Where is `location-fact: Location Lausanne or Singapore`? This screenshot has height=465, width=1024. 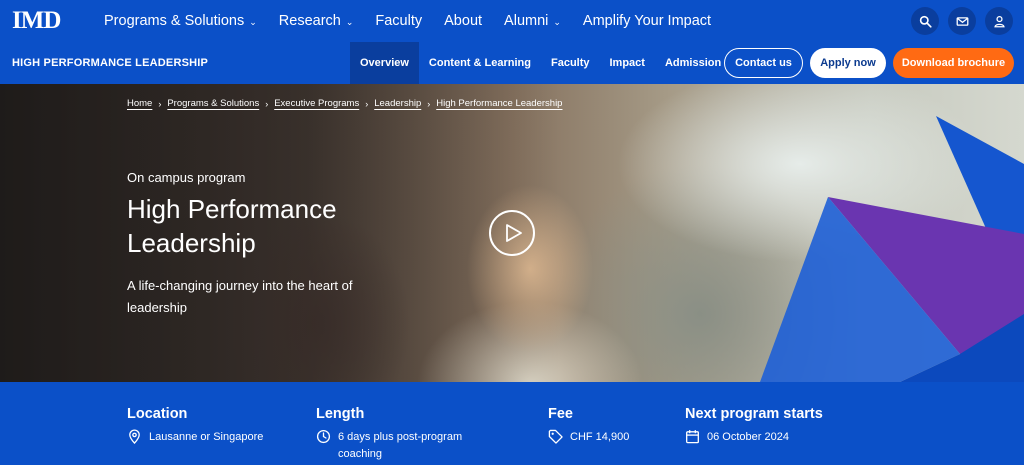
location-fact: Location Lausanne or Singapore is located at coordinates (195, 426).